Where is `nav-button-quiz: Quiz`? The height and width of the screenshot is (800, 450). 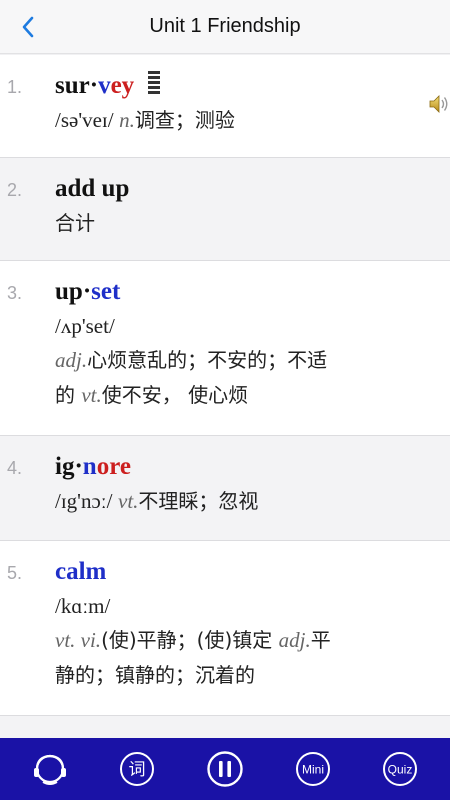 nav-button-quiz: Quiz is located at coordinates (400, 769).